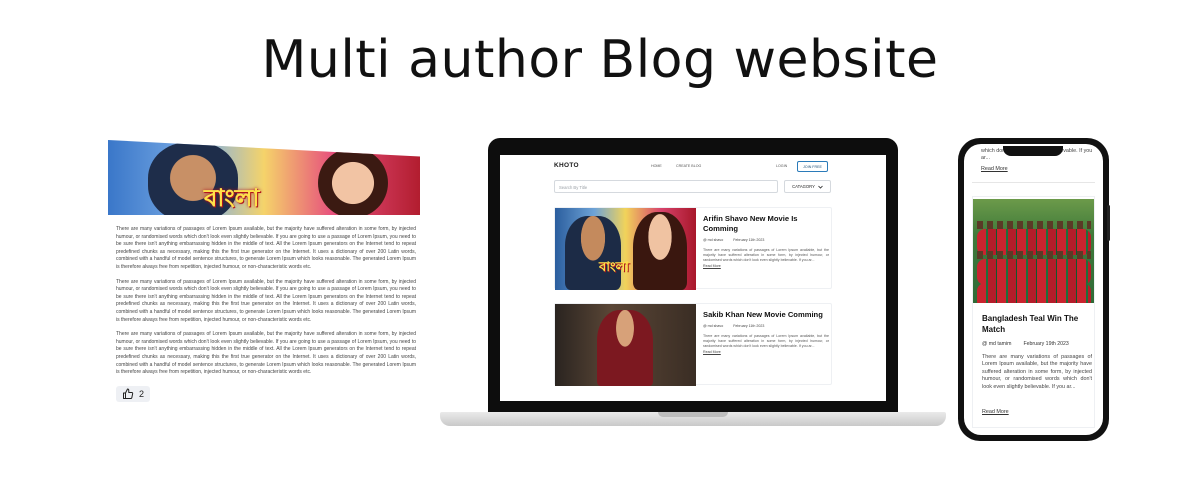 The height and width of the screenshot is (500, 1200). What do you see at coordinates (766, 315) in the screenshot?
I see `post-title: Sakib Khan New Movie Comming` at bounding box center [766, 315].